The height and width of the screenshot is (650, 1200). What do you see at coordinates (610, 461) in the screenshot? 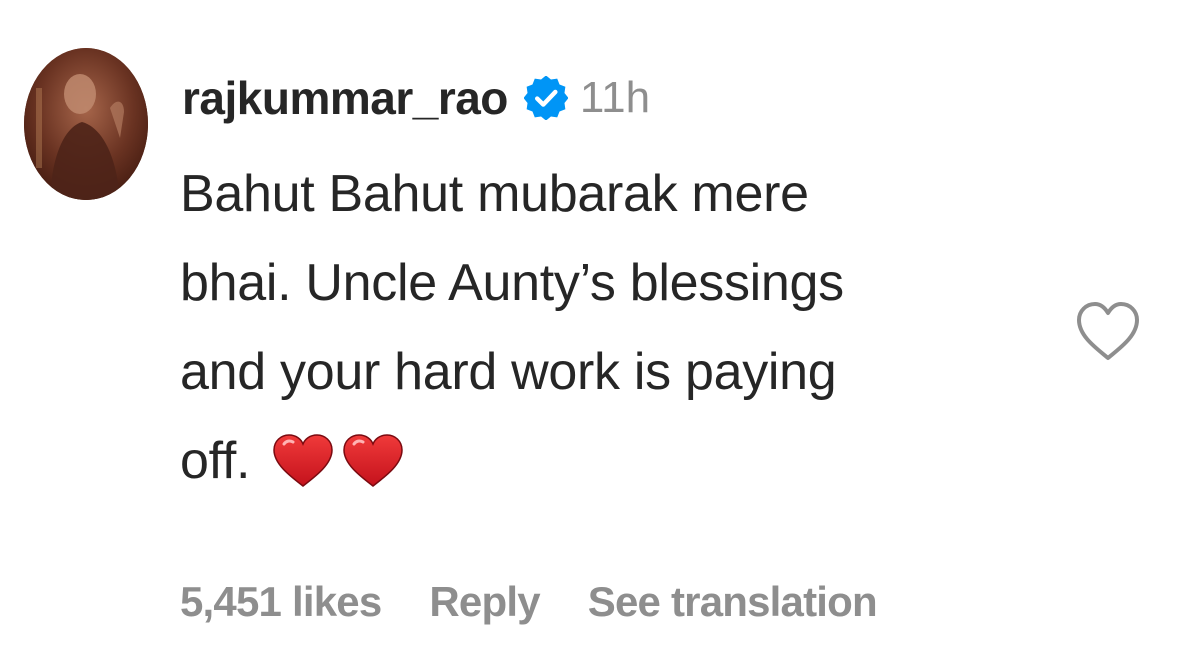
I see `comment-text-line-last: off.` at bounding box center [610, 461].